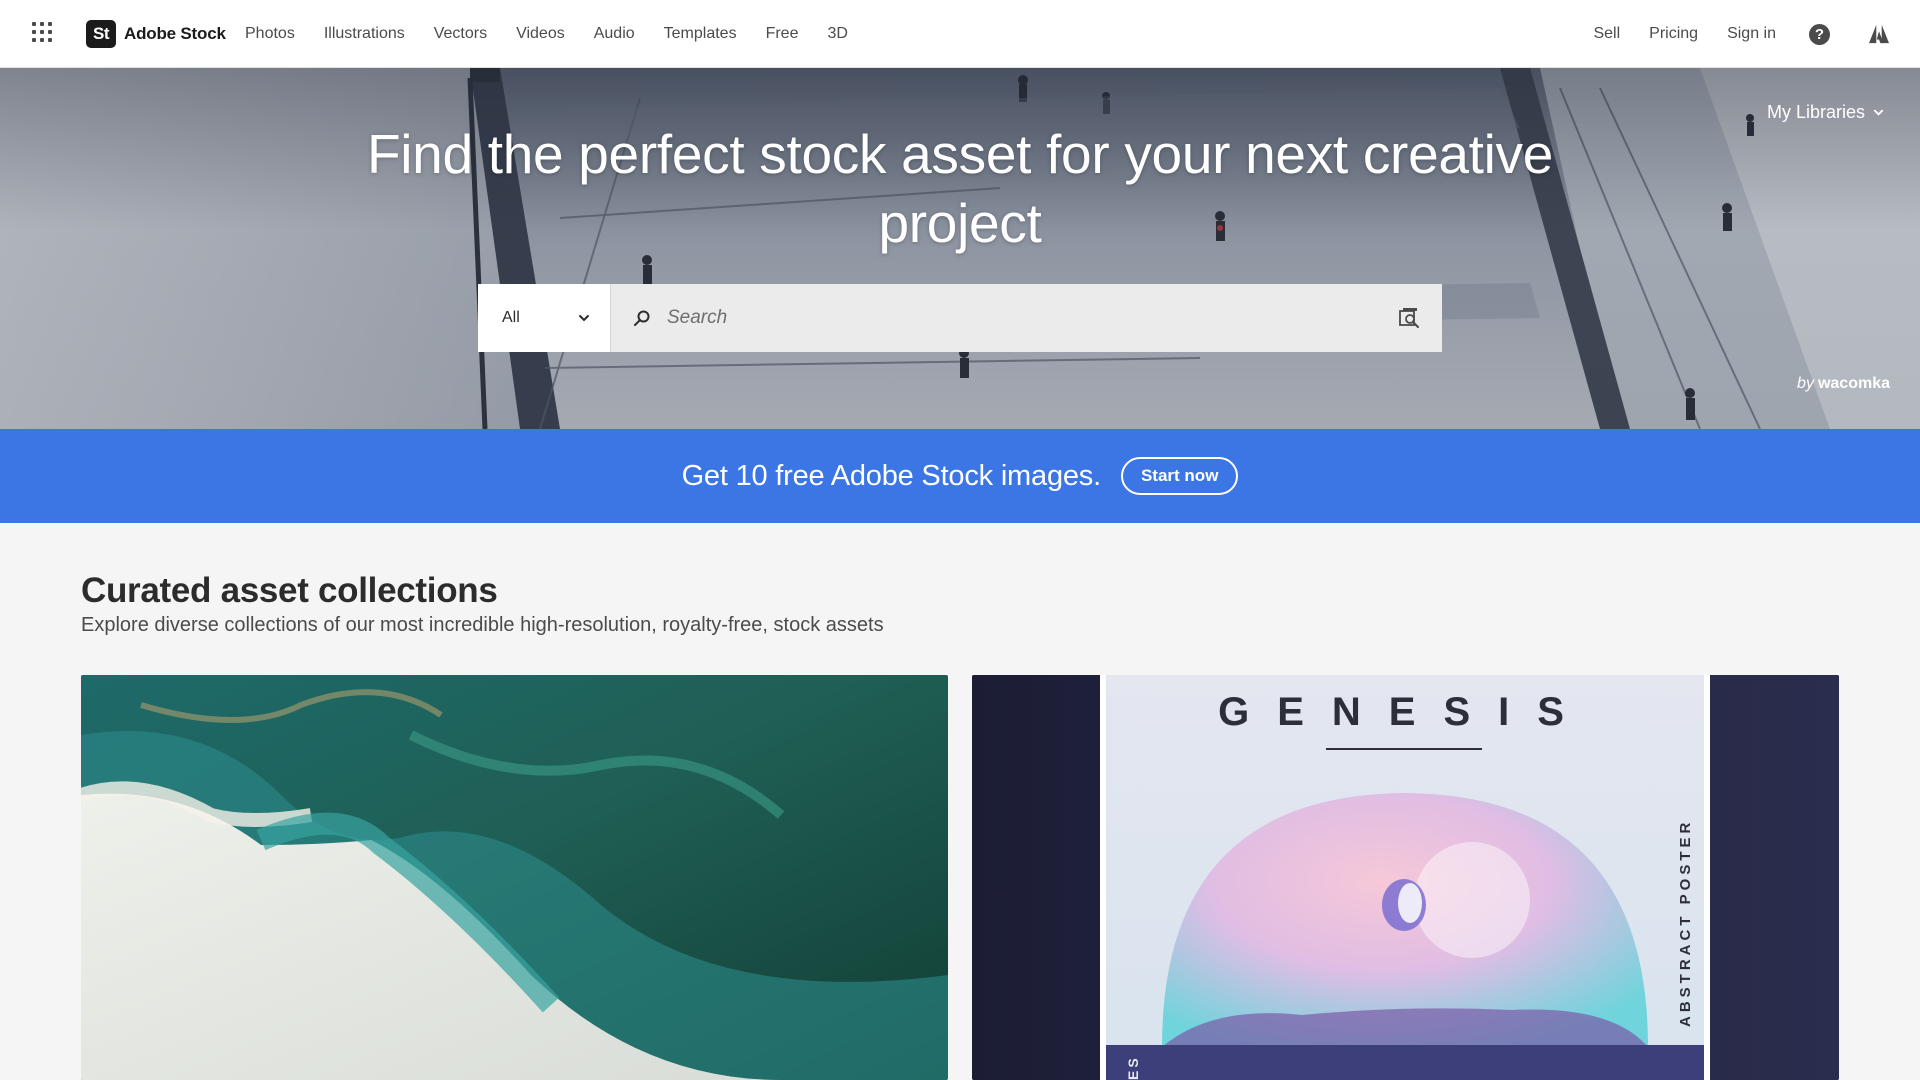 The height and width of the screenshot is (1080, 1920). What do you see at coordinates (460, 34) in the screenshot?
I see `nav-link-vectors: Vectors` at bounding box center [460, 34].